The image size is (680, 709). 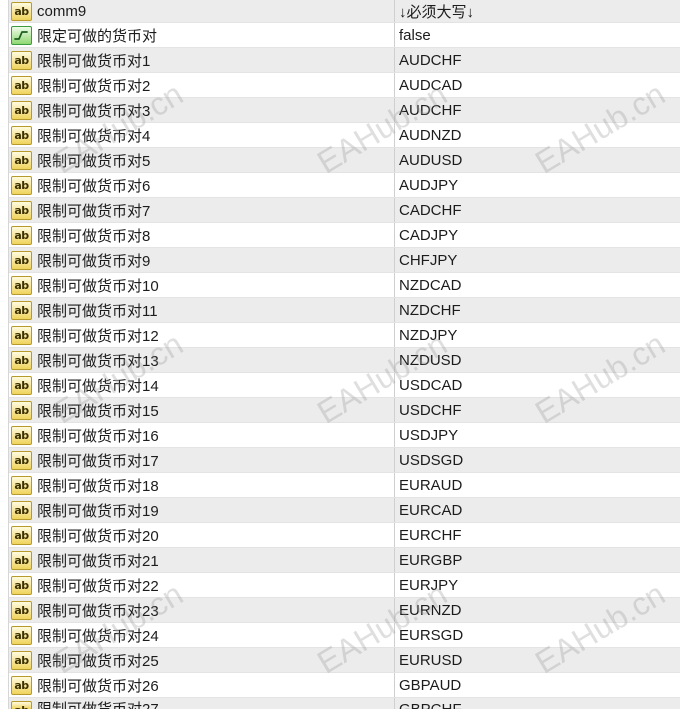 I want to click on param-name: 限制可做货币对9, so click(x=94, y=261).